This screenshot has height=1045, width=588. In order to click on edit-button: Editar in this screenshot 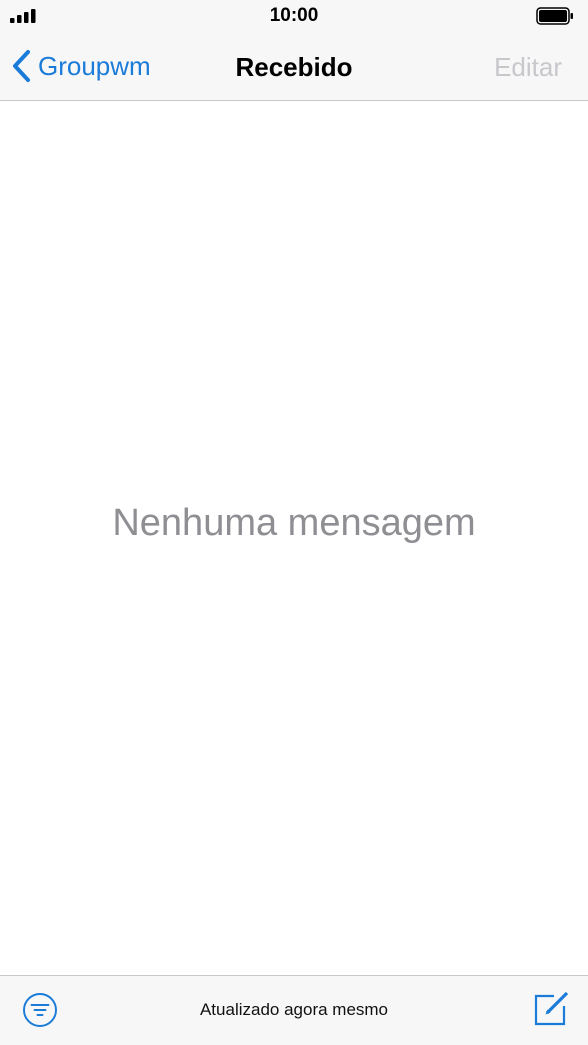, I will do `click(528, 67)`.